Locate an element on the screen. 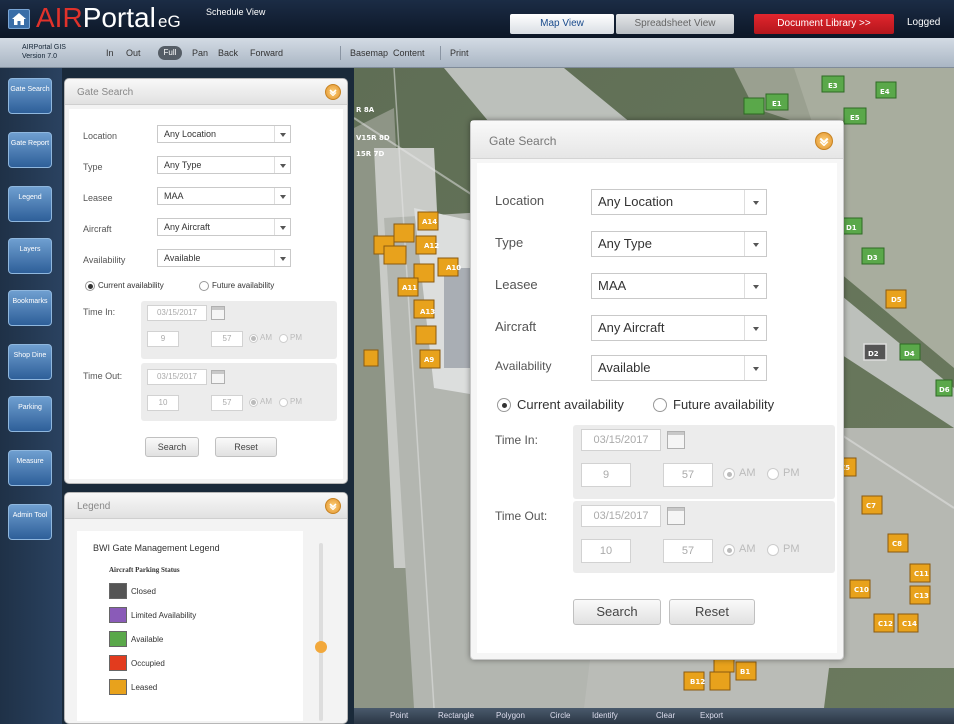  svg-text: E5 is located at coordinates (855, 118).